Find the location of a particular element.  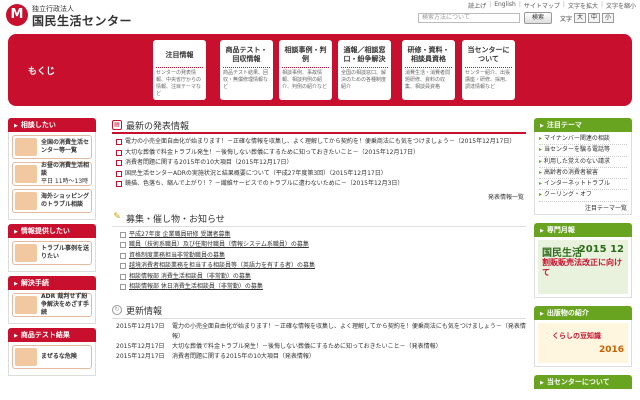

list-item: 相談情報部 休日消費生活相談員（非常勤）の募集 is located at coordinates (319, 287).